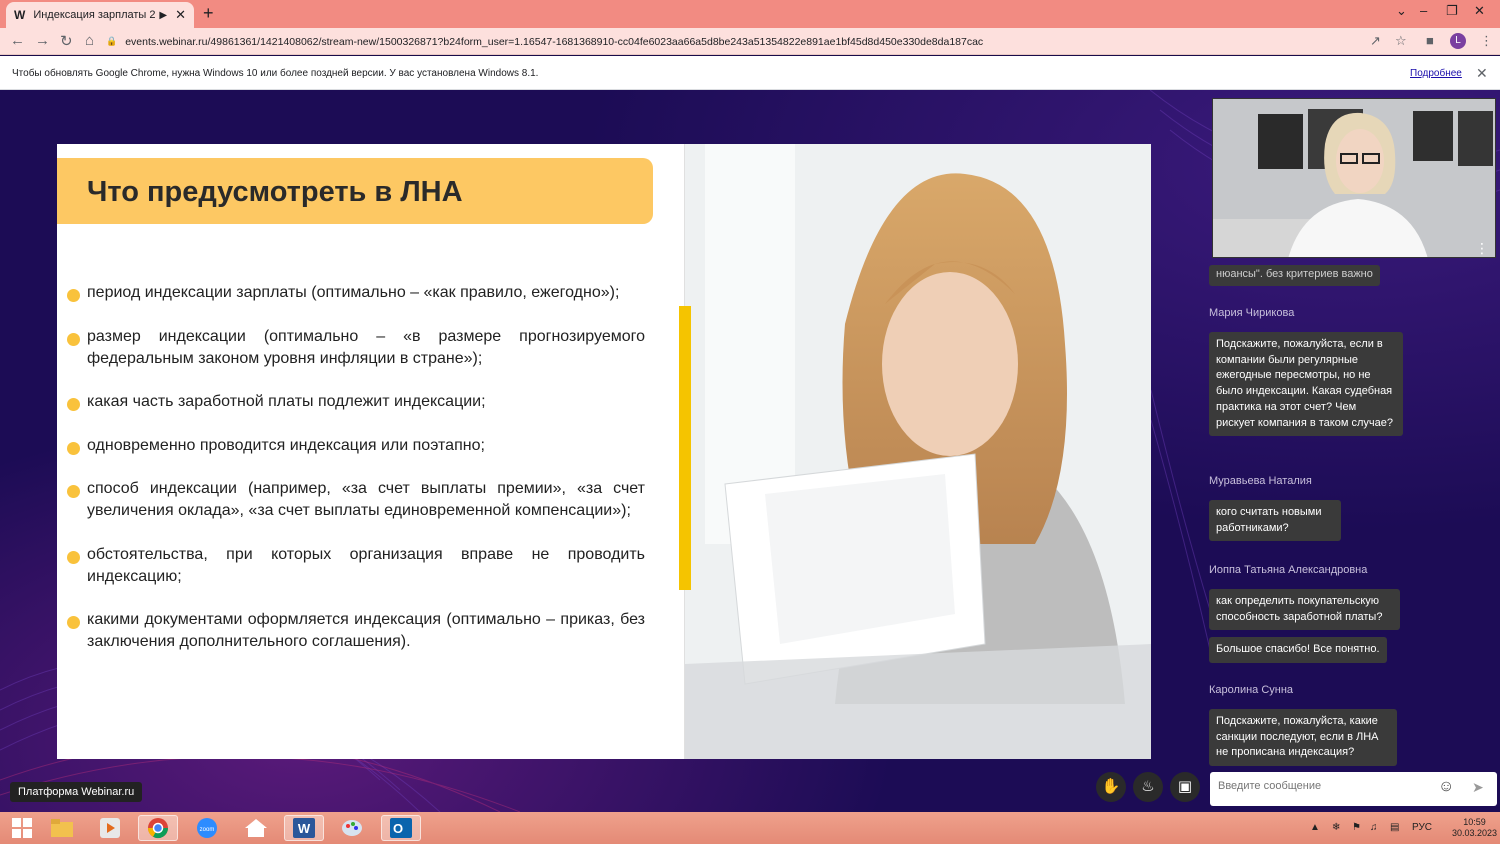 The image size is (1500, 844). I want to click on chrome-icon, so click(158, 828).